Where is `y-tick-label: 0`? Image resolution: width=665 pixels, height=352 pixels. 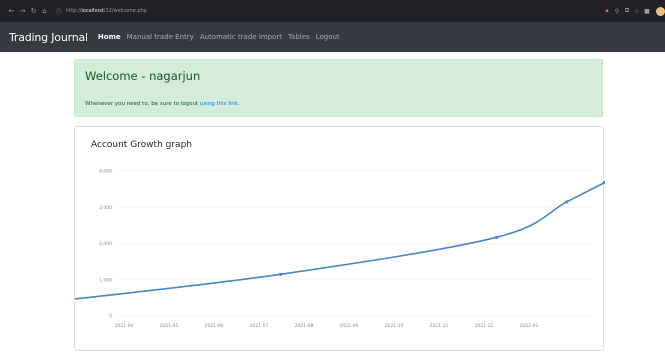 y-tick-label: 0 is located at coordinates (110, 317).